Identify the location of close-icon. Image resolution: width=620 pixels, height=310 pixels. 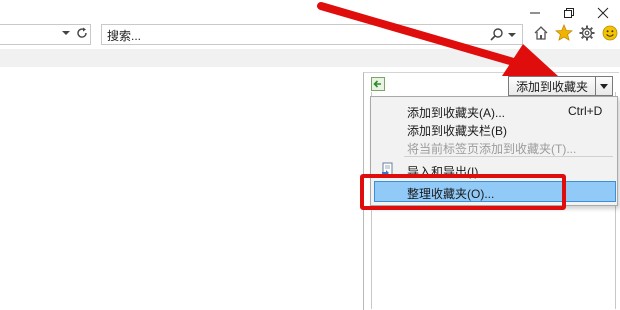
(603, 13).